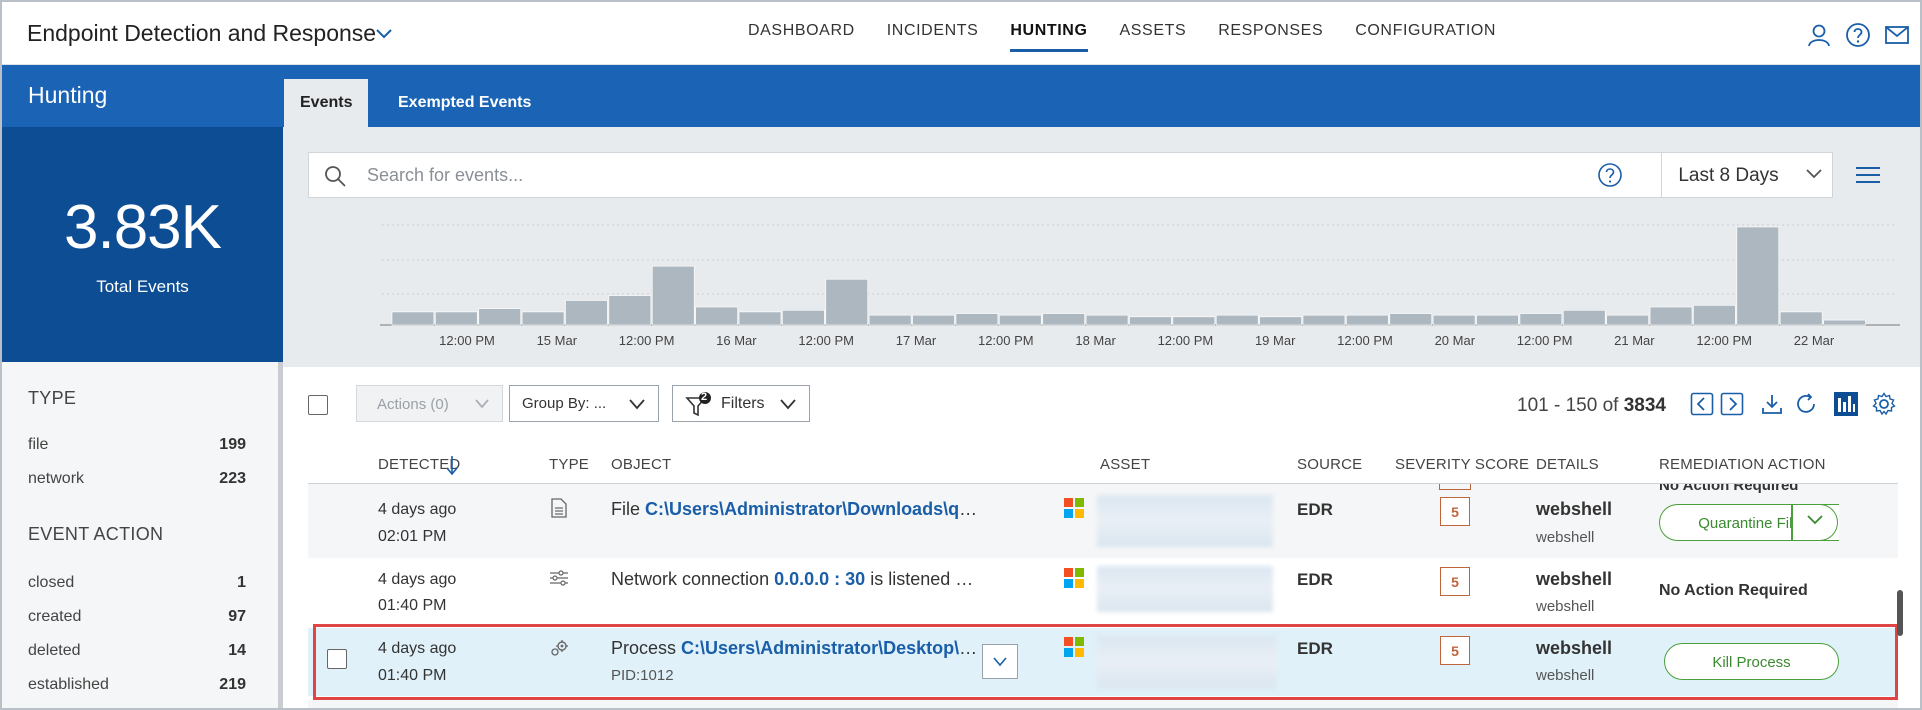 The height and width of the screenshot is (710, 1922). What do you see at coordinates (1819, 35) in the screenshot?
I see `user-icon` at bounding box center [1819, 35].